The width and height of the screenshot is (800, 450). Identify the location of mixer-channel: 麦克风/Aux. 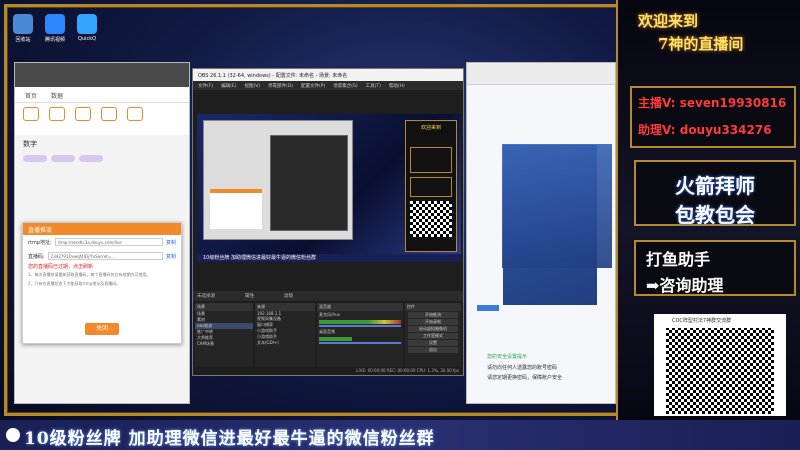
(329, 314).